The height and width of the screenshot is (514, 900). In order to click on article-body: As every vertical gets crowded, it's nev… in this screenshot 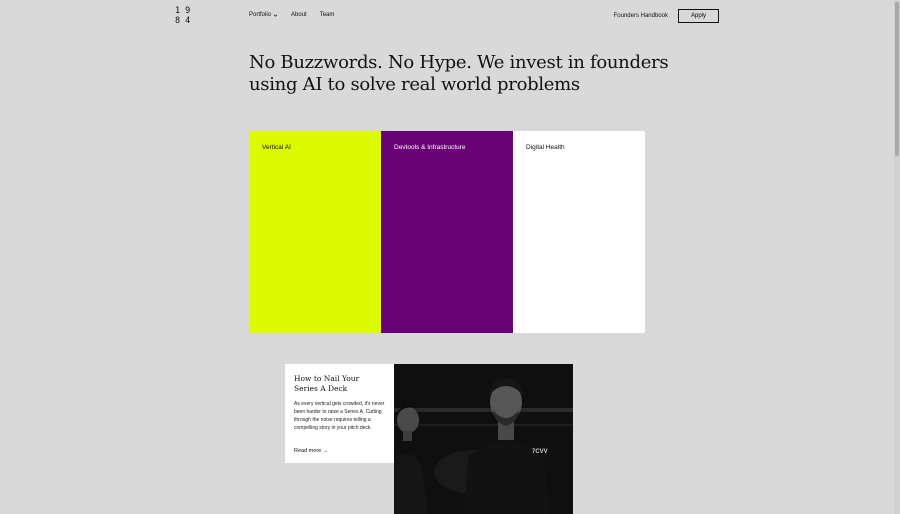, I will do `click(339, 416)`.